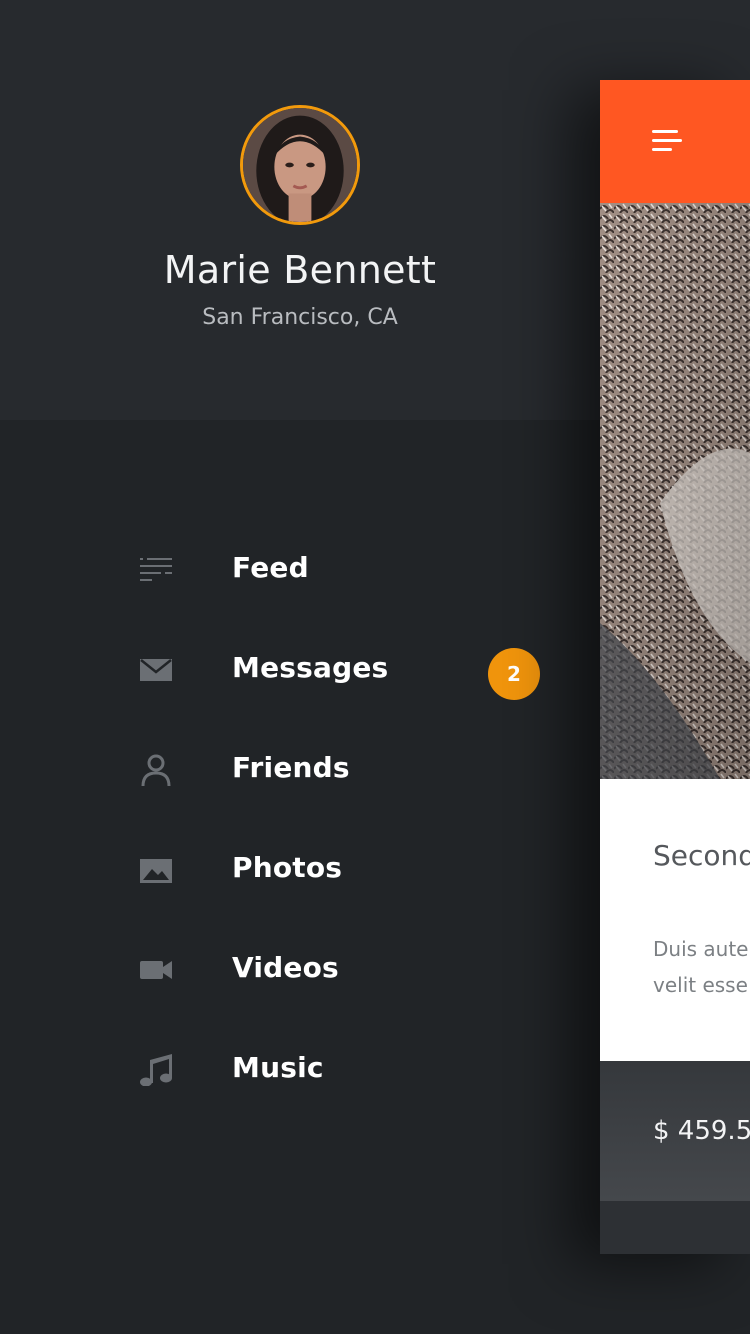 Image resolution: width=750 pixels, height=1334 pixels. Describe the element at coordinates (675, 491) in the screenshot. I see `hero-image` at that location.